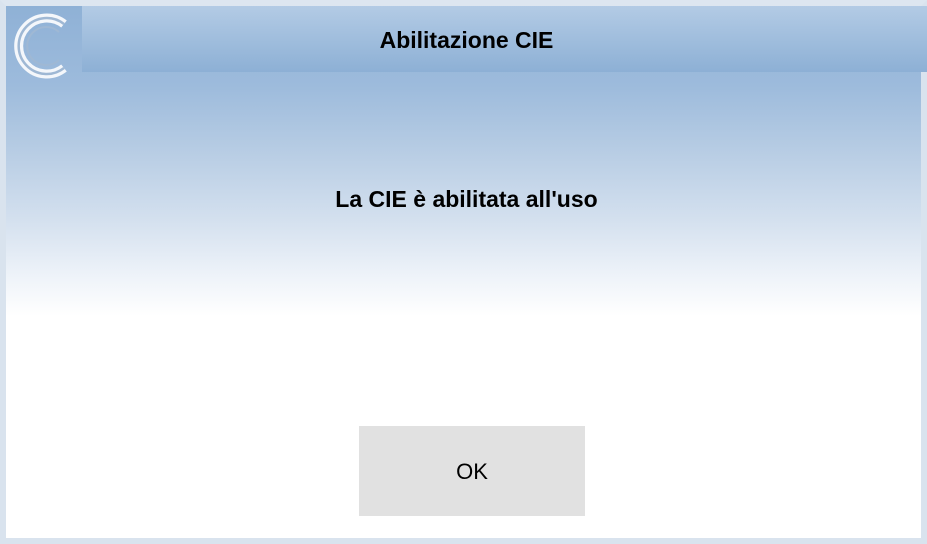 The height and width of the screenshot is (544, 927). What do you see at coordinates (466, 40) in the screenshot?
I see `dialog-title: Abilitazione CIE` at bounding box center [466, 40].